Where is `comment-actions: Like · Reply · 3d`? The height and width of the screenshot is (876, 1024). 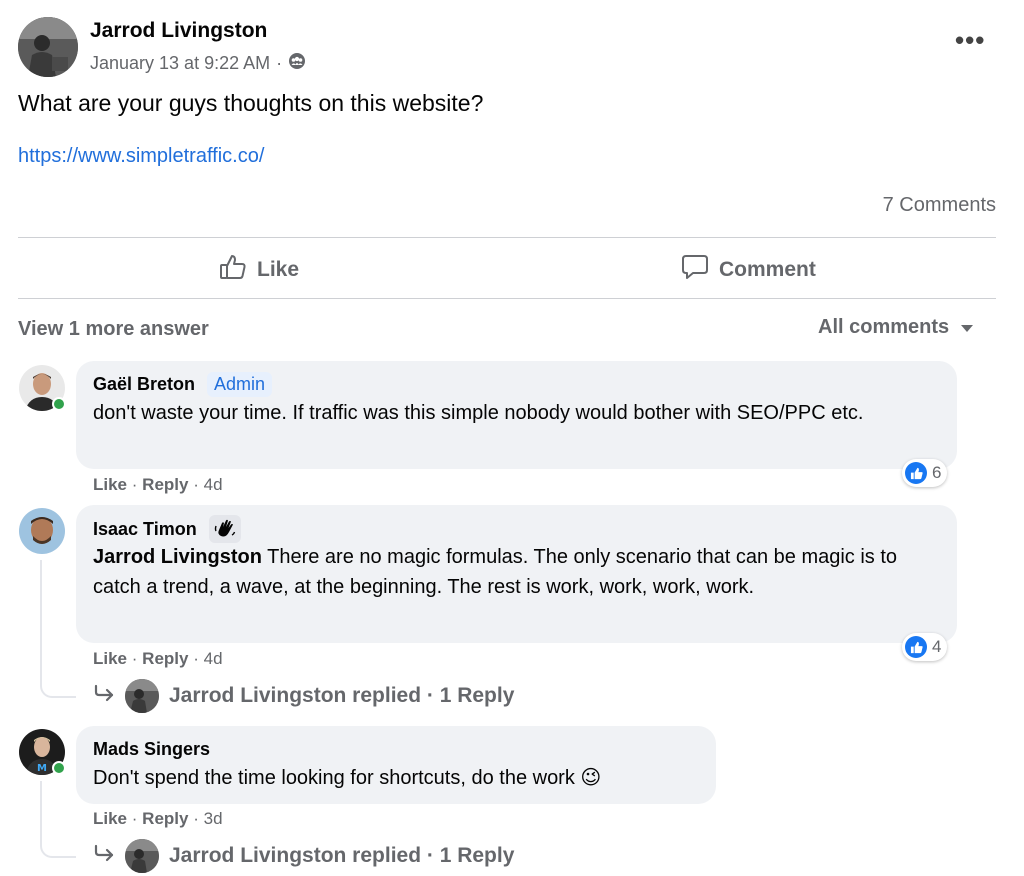
comment-actions: Like · Reply · 3d is located at coordinates (158, 819).